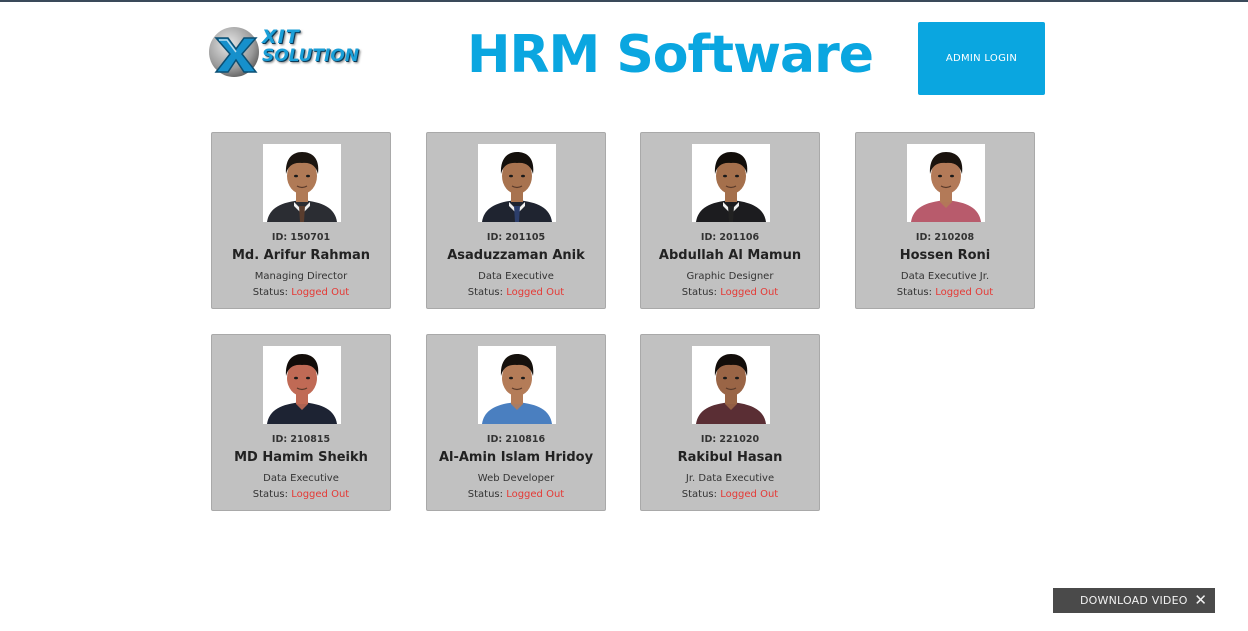  I want to click on employee-name: Al-Amin Islam Hridoy, so click(516, 457).